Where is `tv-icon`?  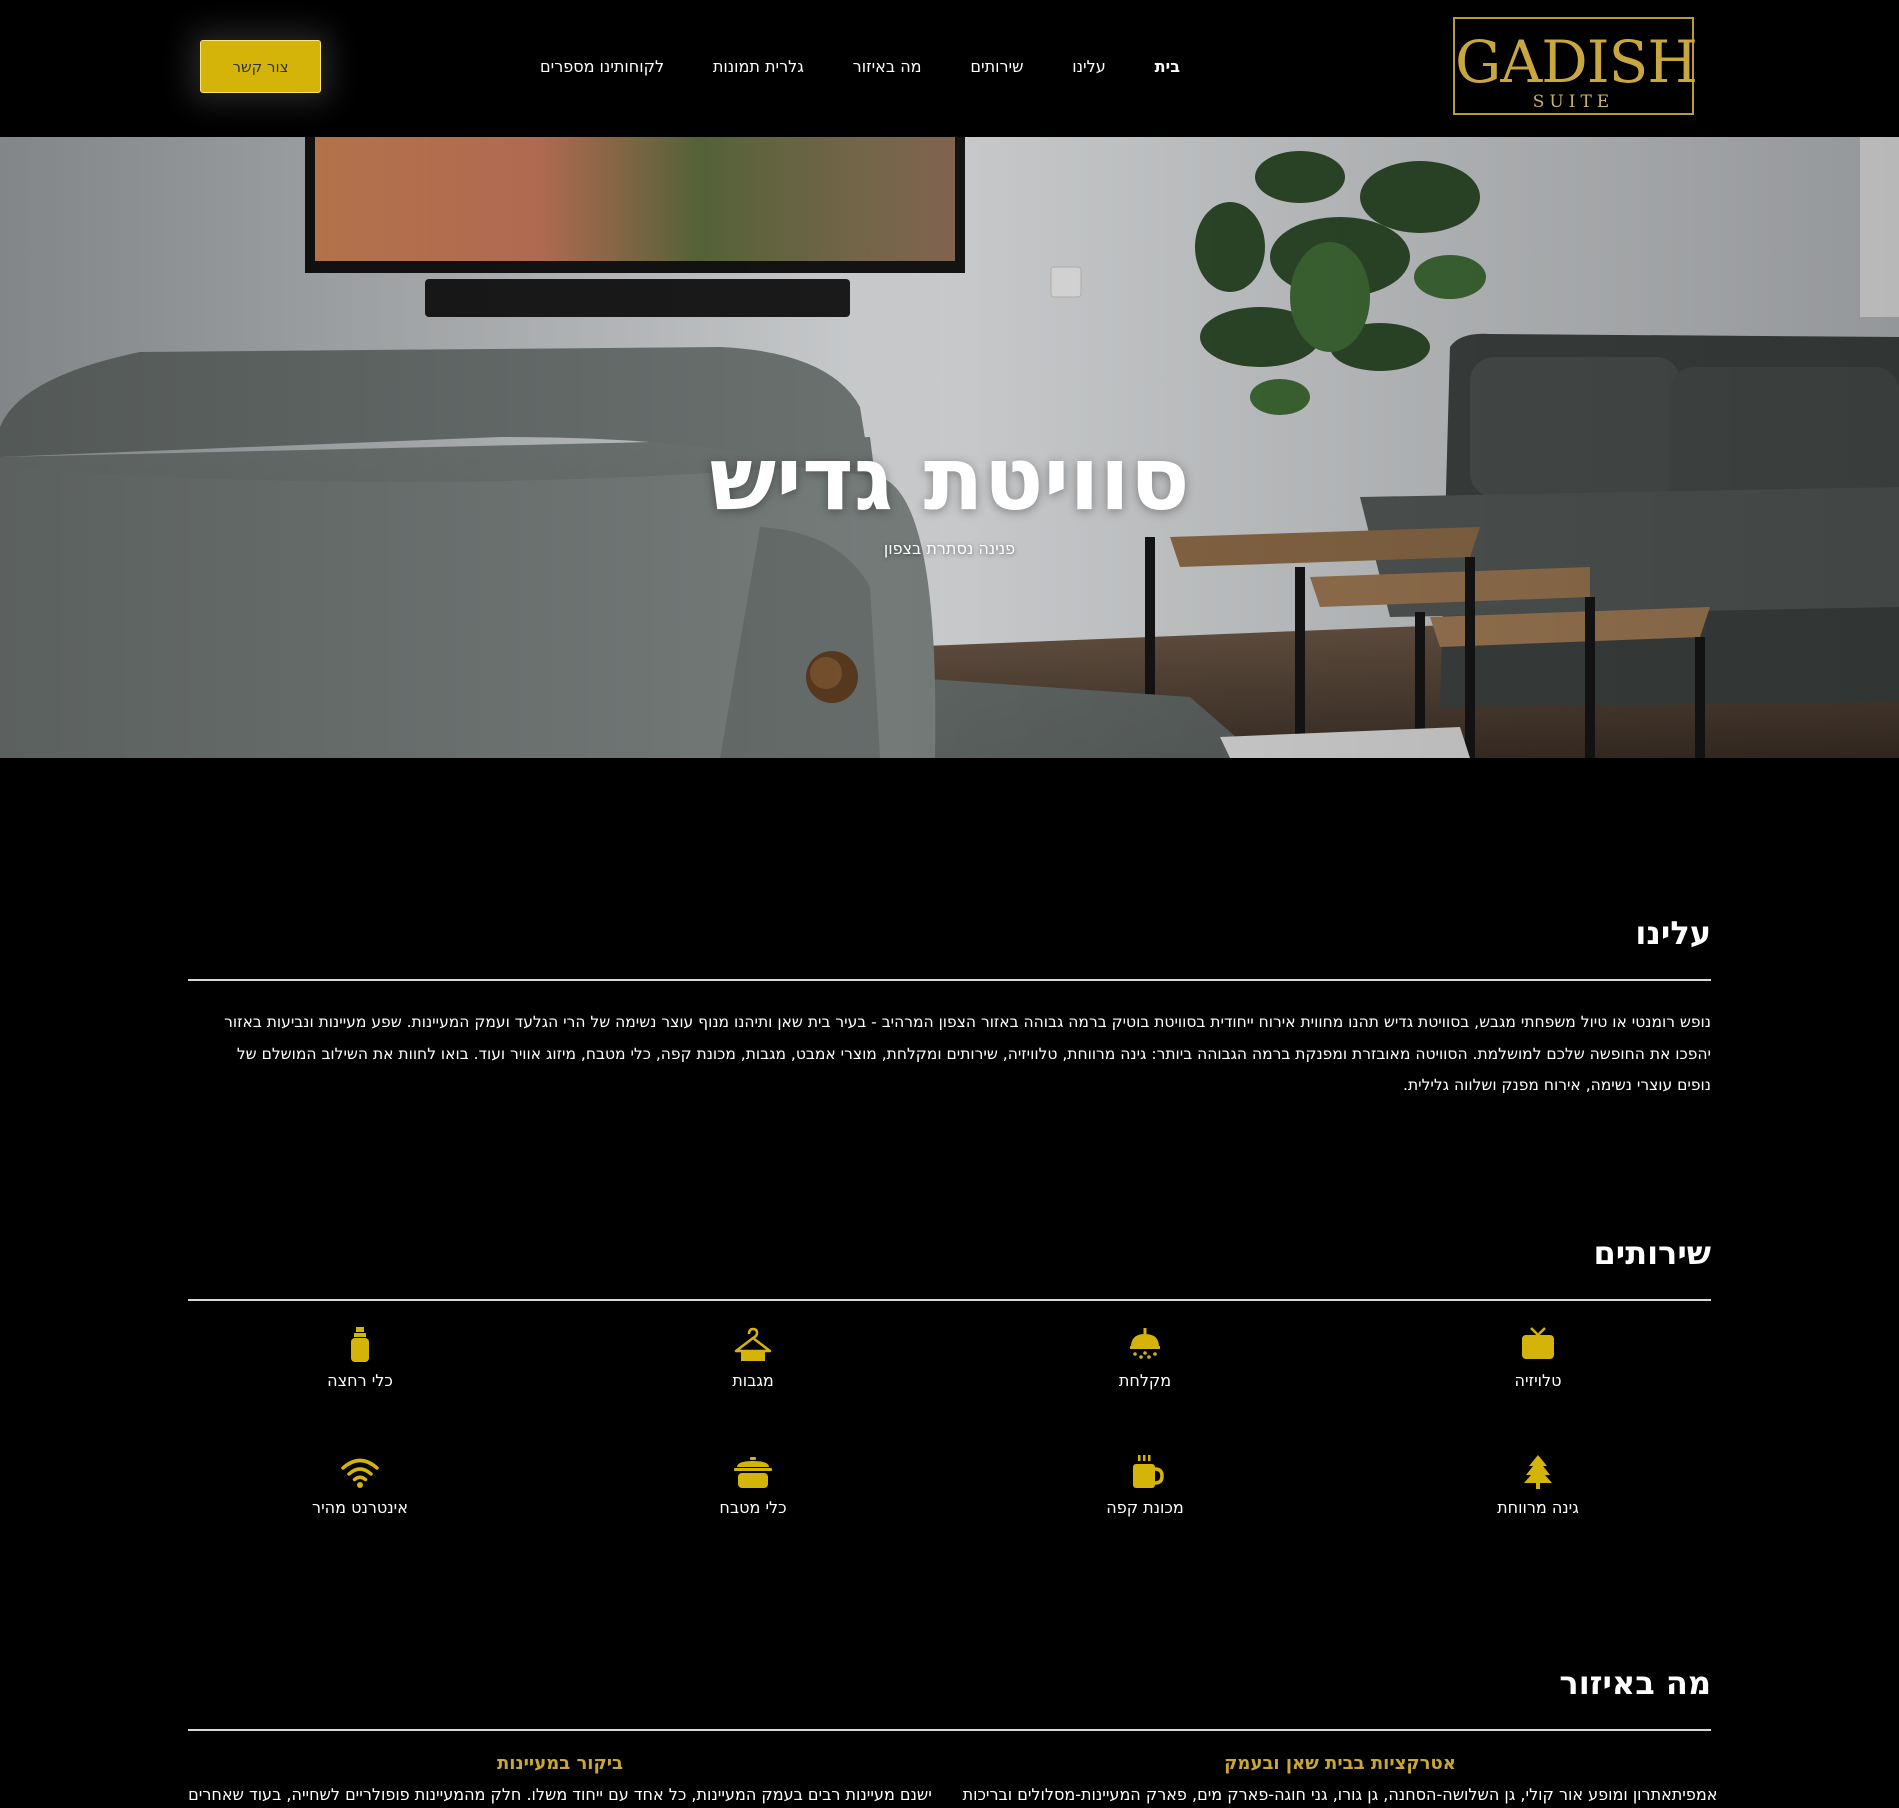
tv-icon is located at coordinates (1538, 1343).